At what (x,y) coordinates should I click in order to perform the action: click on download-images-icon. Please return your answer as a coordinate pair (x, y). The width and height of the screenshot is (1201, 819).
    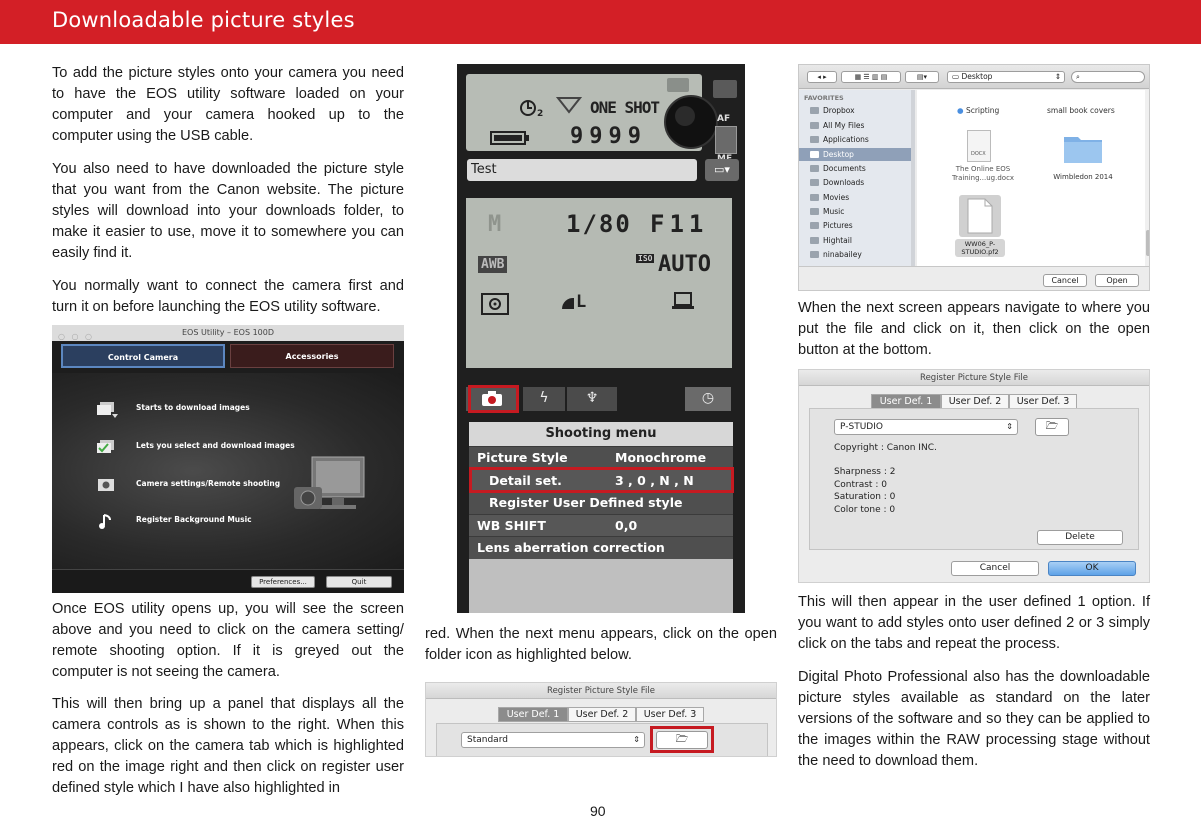
    Looking at the image, I should click on (107, 410).